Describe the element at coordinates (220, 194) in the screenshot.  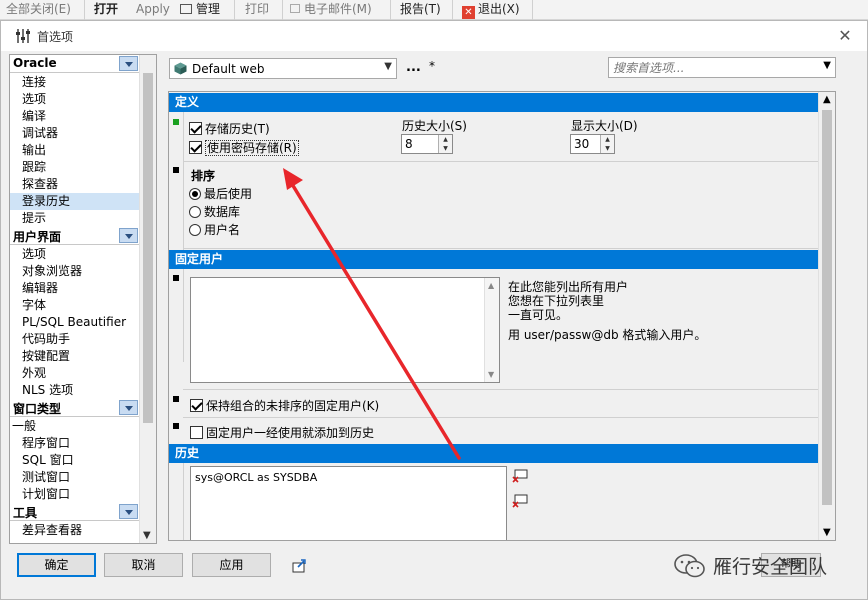
I see `sort-option-last-used: 最后使用` at that location.